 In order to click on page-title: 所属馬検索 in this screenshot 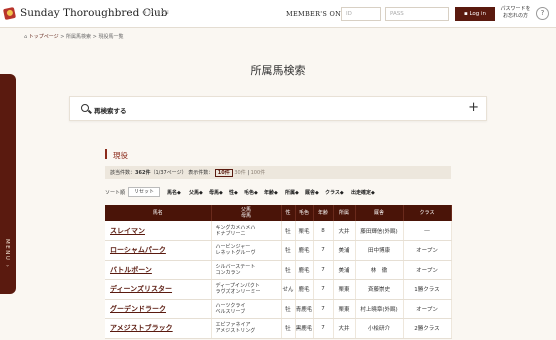, I will do `click(278, 70)`.